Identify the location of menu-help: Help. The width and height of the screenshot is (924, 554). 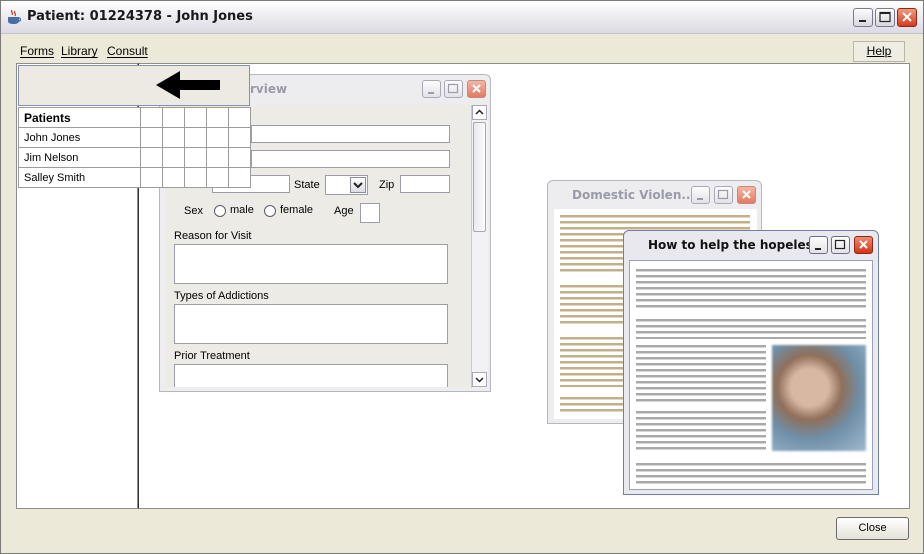
(879, 51).